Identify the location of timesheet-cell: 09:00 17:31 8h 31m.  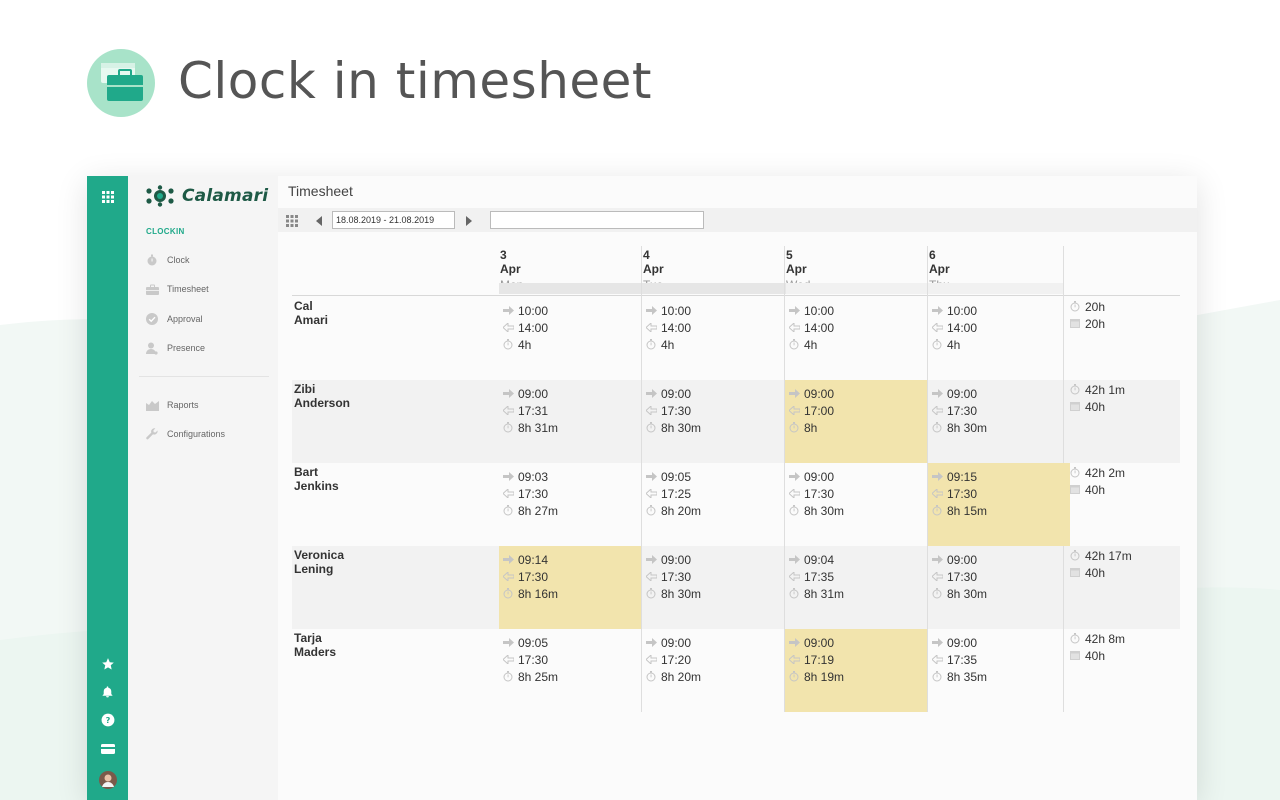
(570, 421).